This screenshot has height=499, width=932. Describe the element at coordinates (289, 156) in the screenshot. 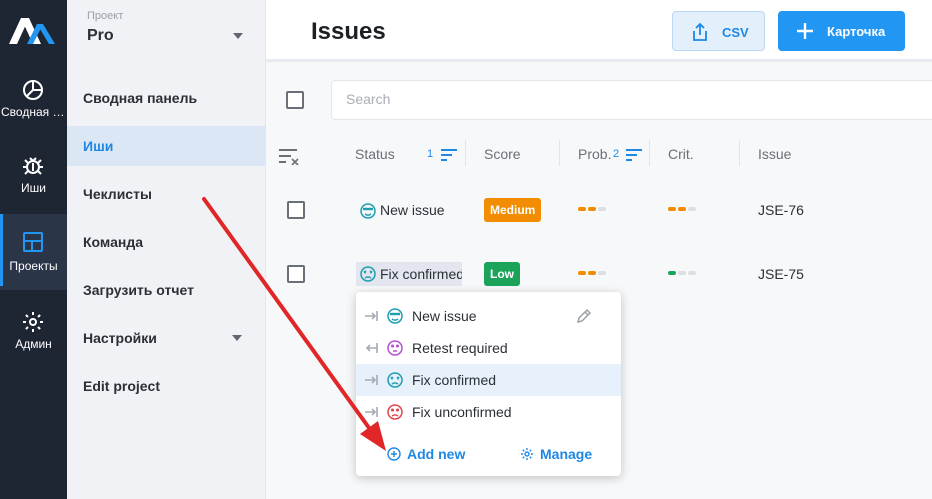

I see `clear-filter-icon` at that location.